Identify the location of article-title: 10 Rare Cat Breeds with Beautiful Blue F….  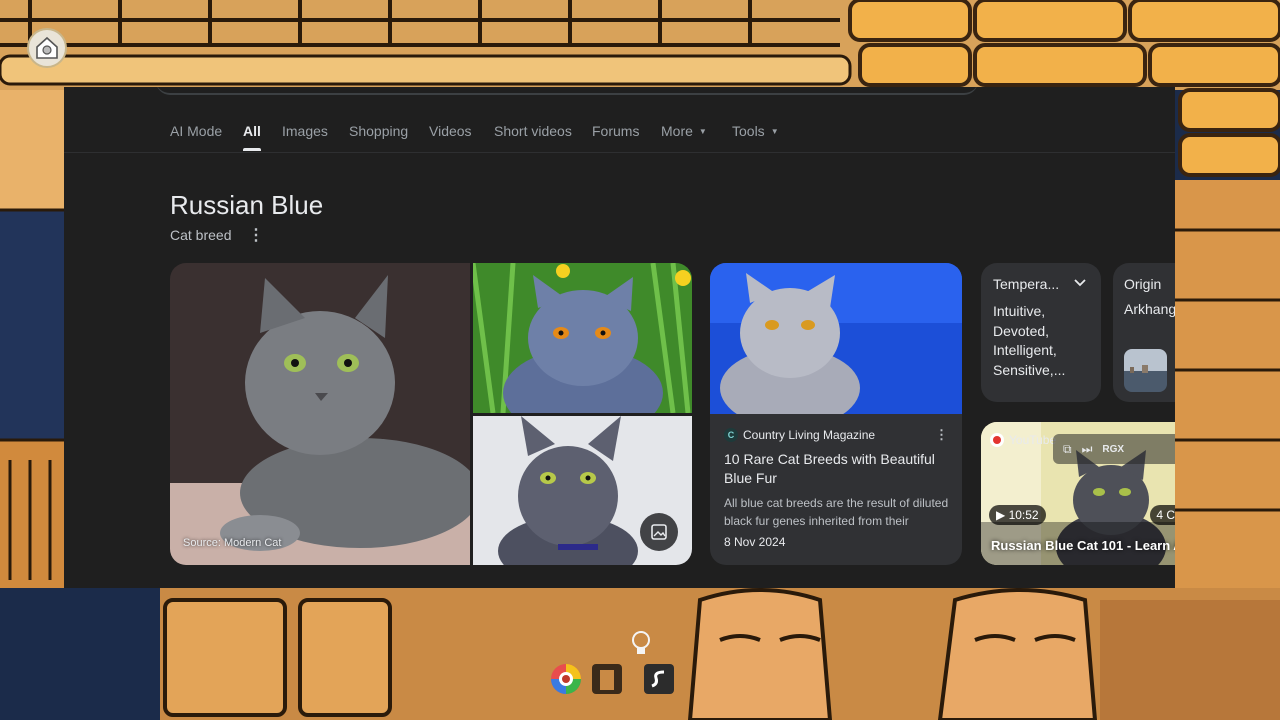
(836, 469).